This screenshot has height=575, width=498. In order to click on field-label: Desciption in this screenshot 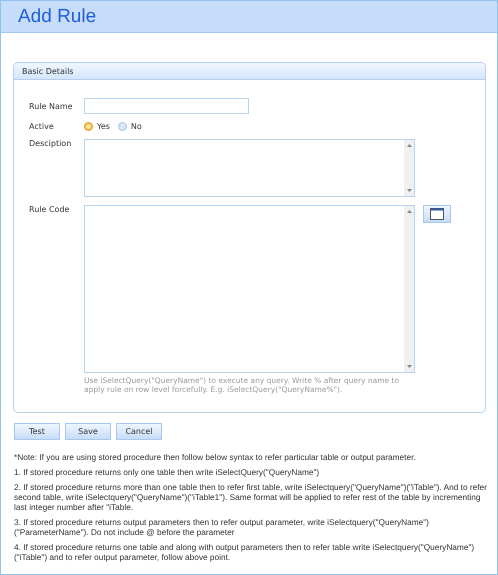, I will do `click(50, 143)`.